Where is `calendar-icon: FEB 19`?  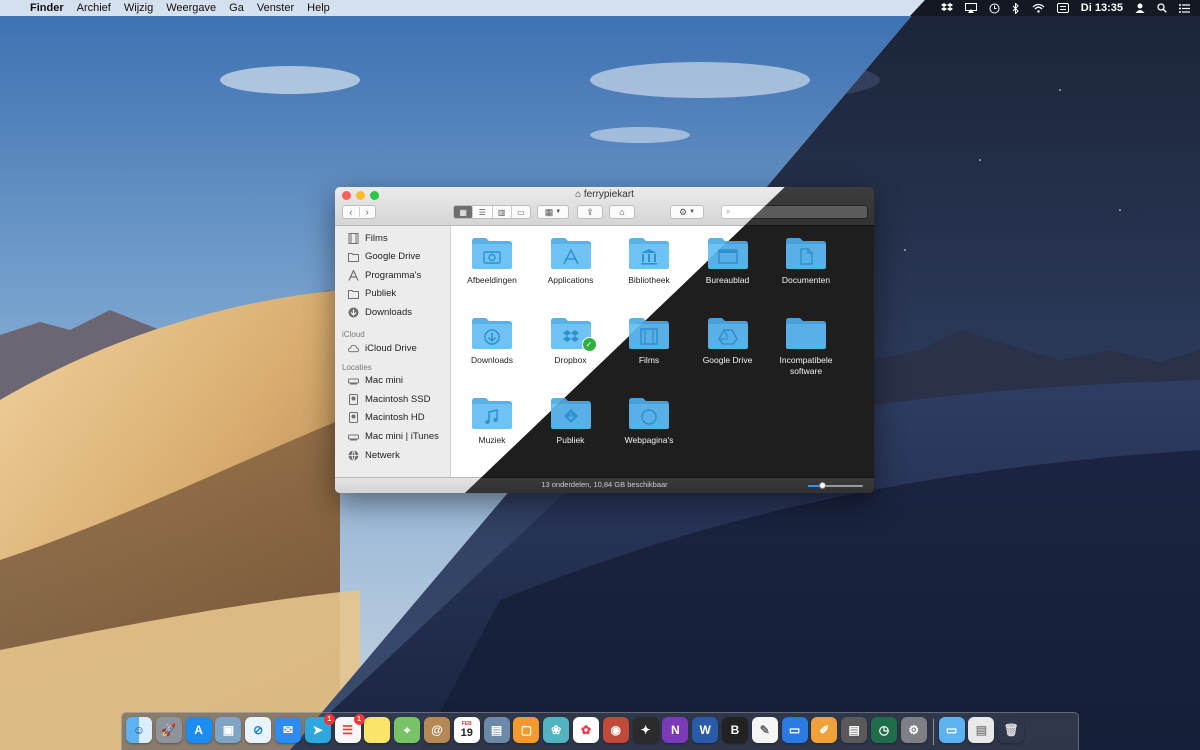
calendar-icon: FEB 19 is located at coordinates (466, 730).